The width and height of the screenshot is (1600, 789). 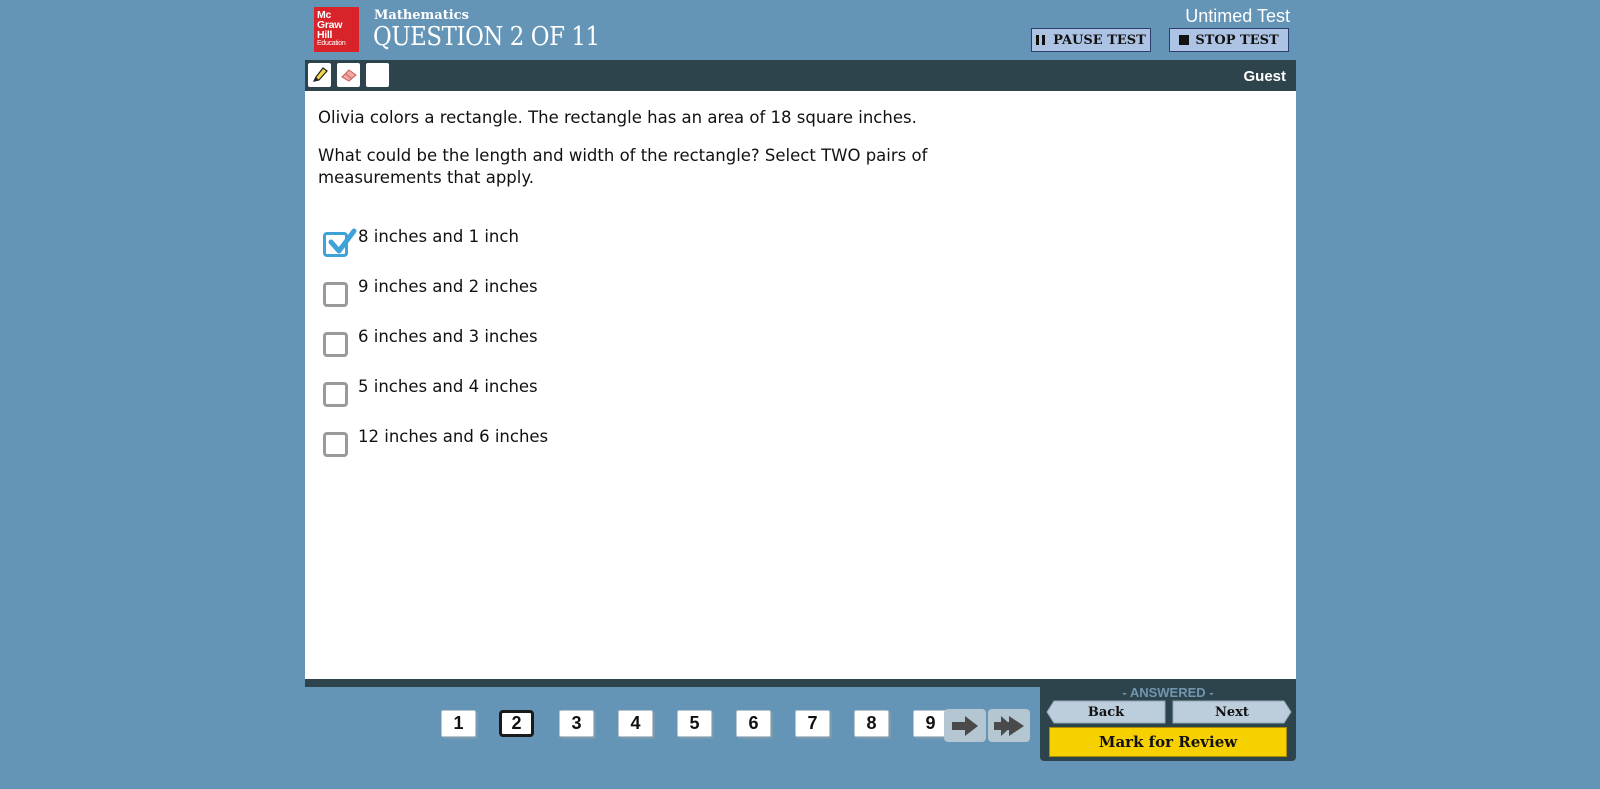 I want to click on last-page-arrow-button, so click(x=1009, y=725).